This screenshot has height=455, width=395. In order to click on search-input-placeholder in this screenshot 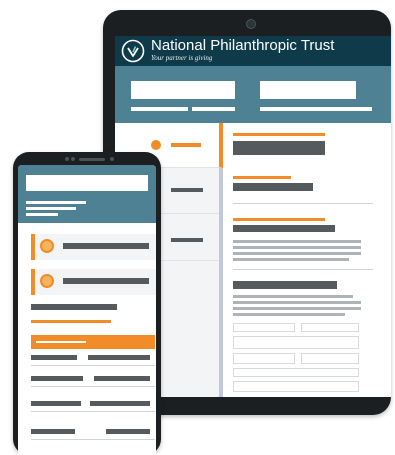, I will do `click(87, 183)`.